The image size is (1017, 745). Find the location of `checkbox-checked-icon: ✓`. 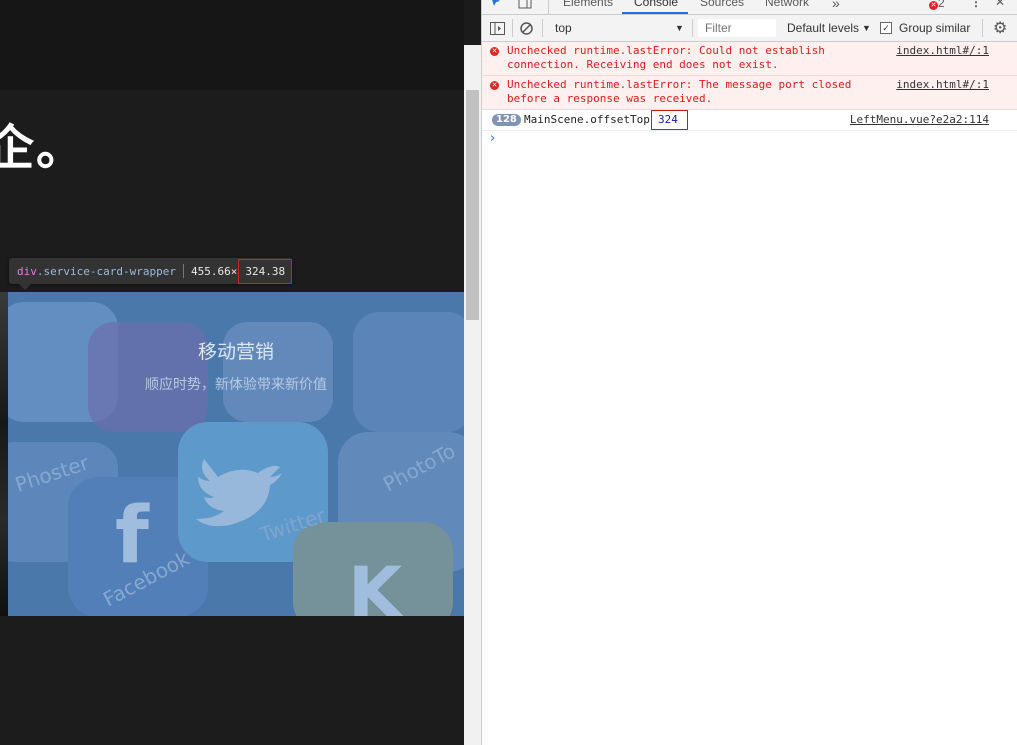

checkbox-checked-icon: ✓ is located at coordinates (886, 28).